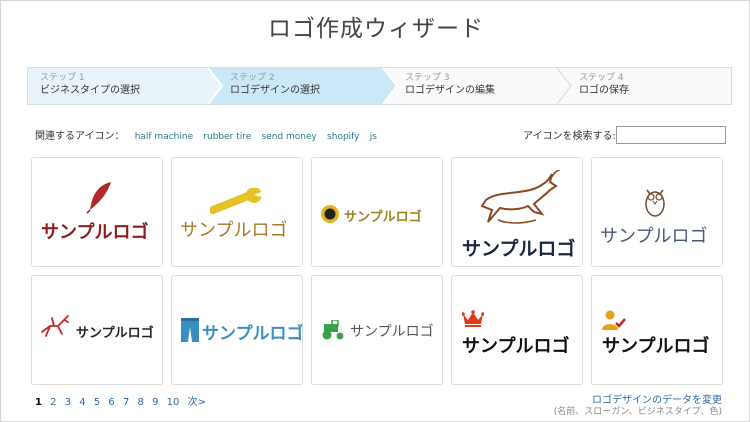 This screenshot has width=750, height=422. I want to click on pagination: 1 2 3 4 5 6 7 8 9 10 次>, so click(123, 400).